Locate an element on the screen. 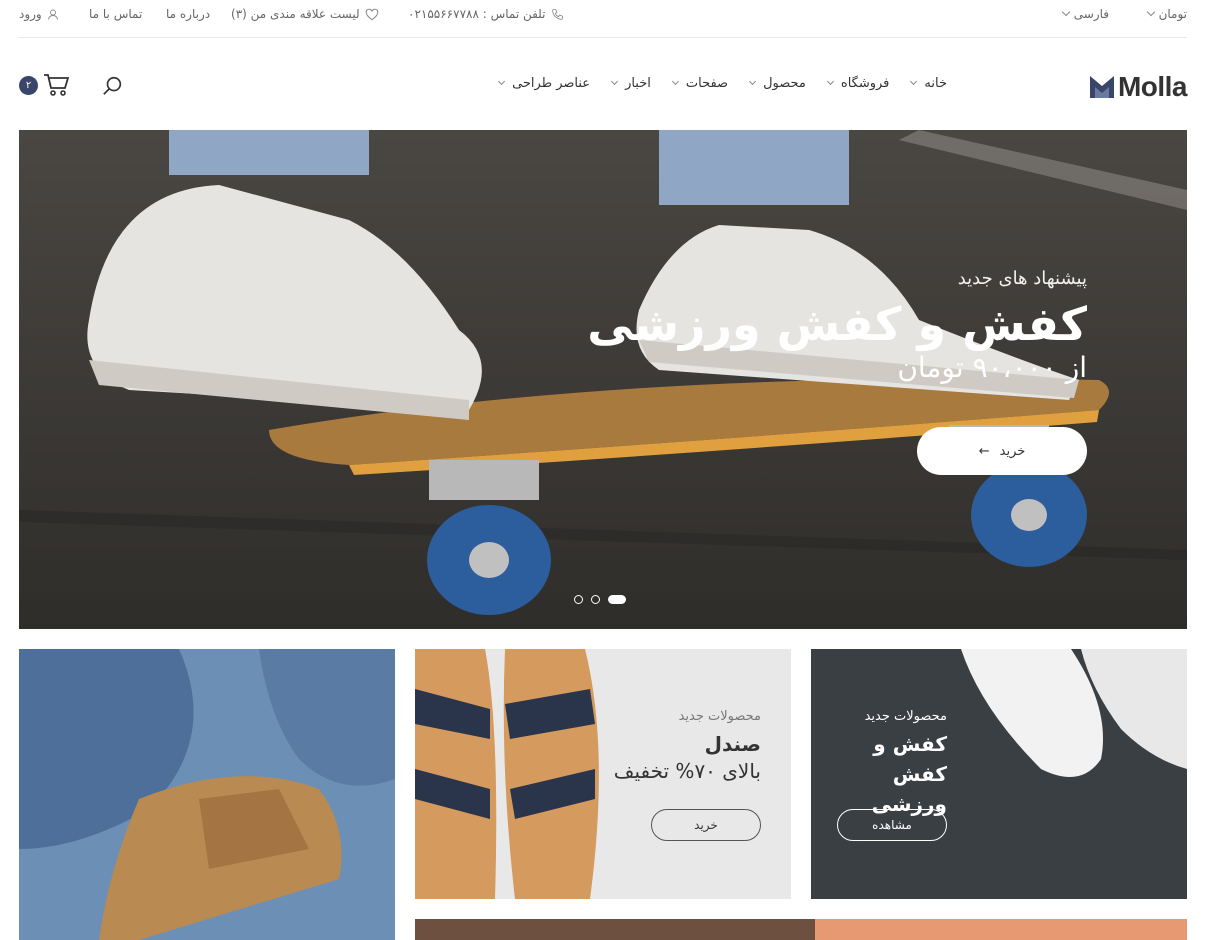 The height and width of the screenshot is (940, 1210). nav-label: فروشگاه is located at coordinates (865, 83).